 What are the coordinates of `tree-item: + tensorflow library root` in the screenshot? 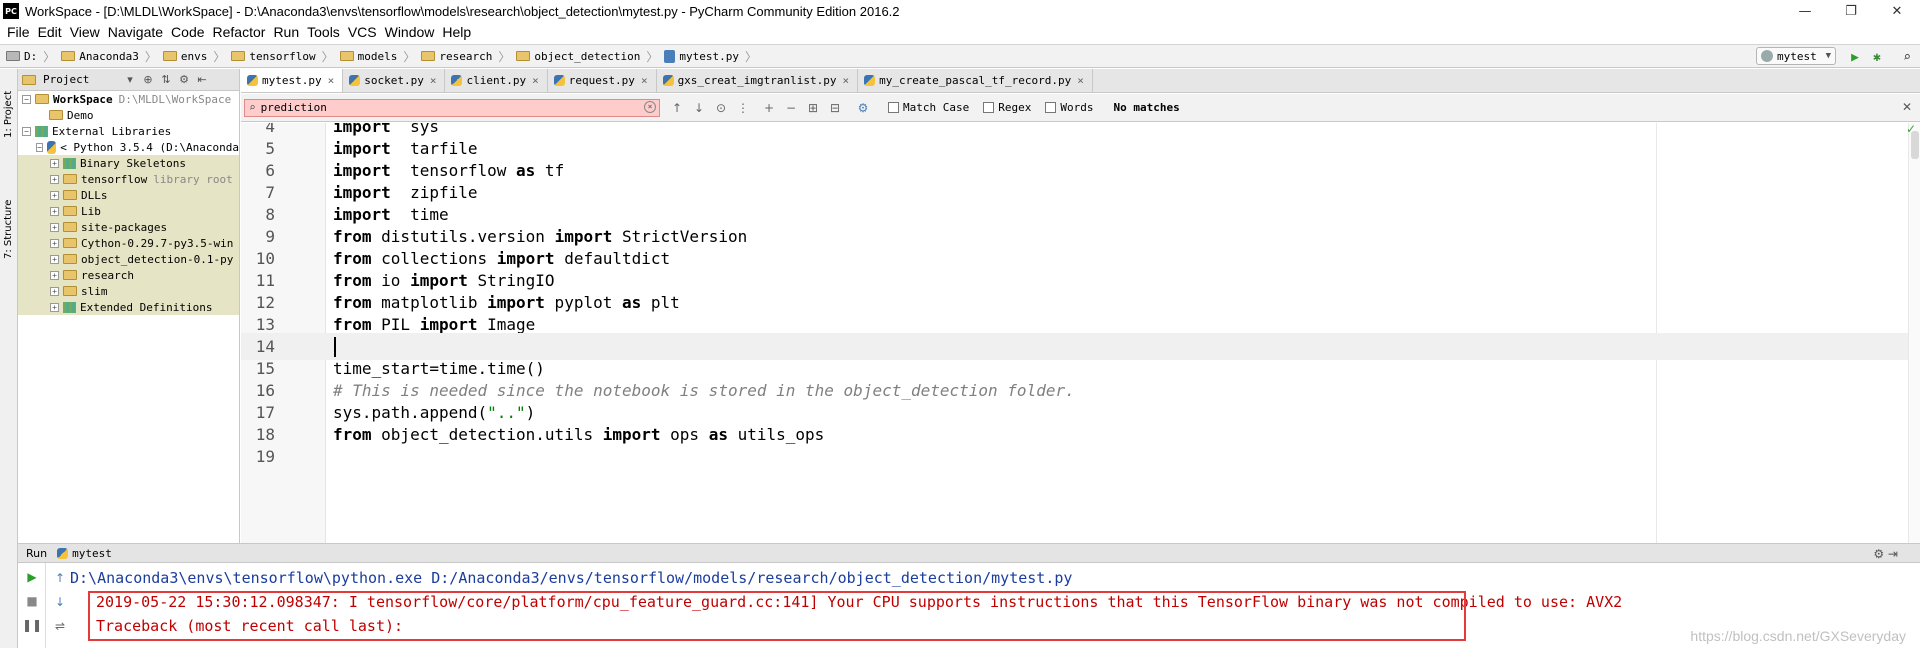 It's located at (128, 179).